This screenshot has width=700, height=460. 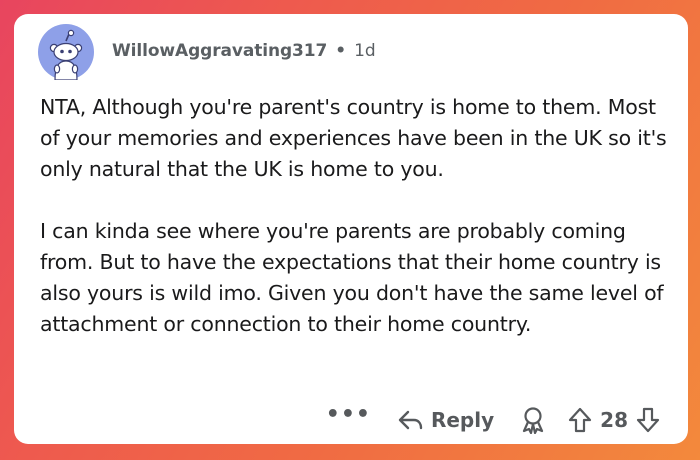 I want to click on vote-score: 28, so click(x=614, y=420).